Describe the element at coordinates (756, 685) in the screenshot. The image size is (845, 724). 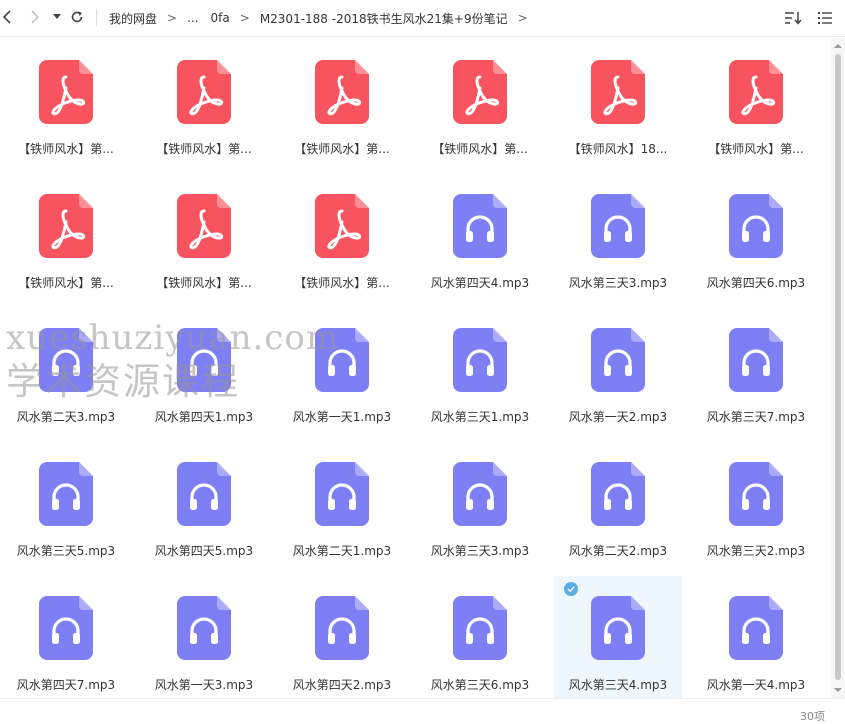
I see `file-name: 风水第一天4.mp3` at that location.